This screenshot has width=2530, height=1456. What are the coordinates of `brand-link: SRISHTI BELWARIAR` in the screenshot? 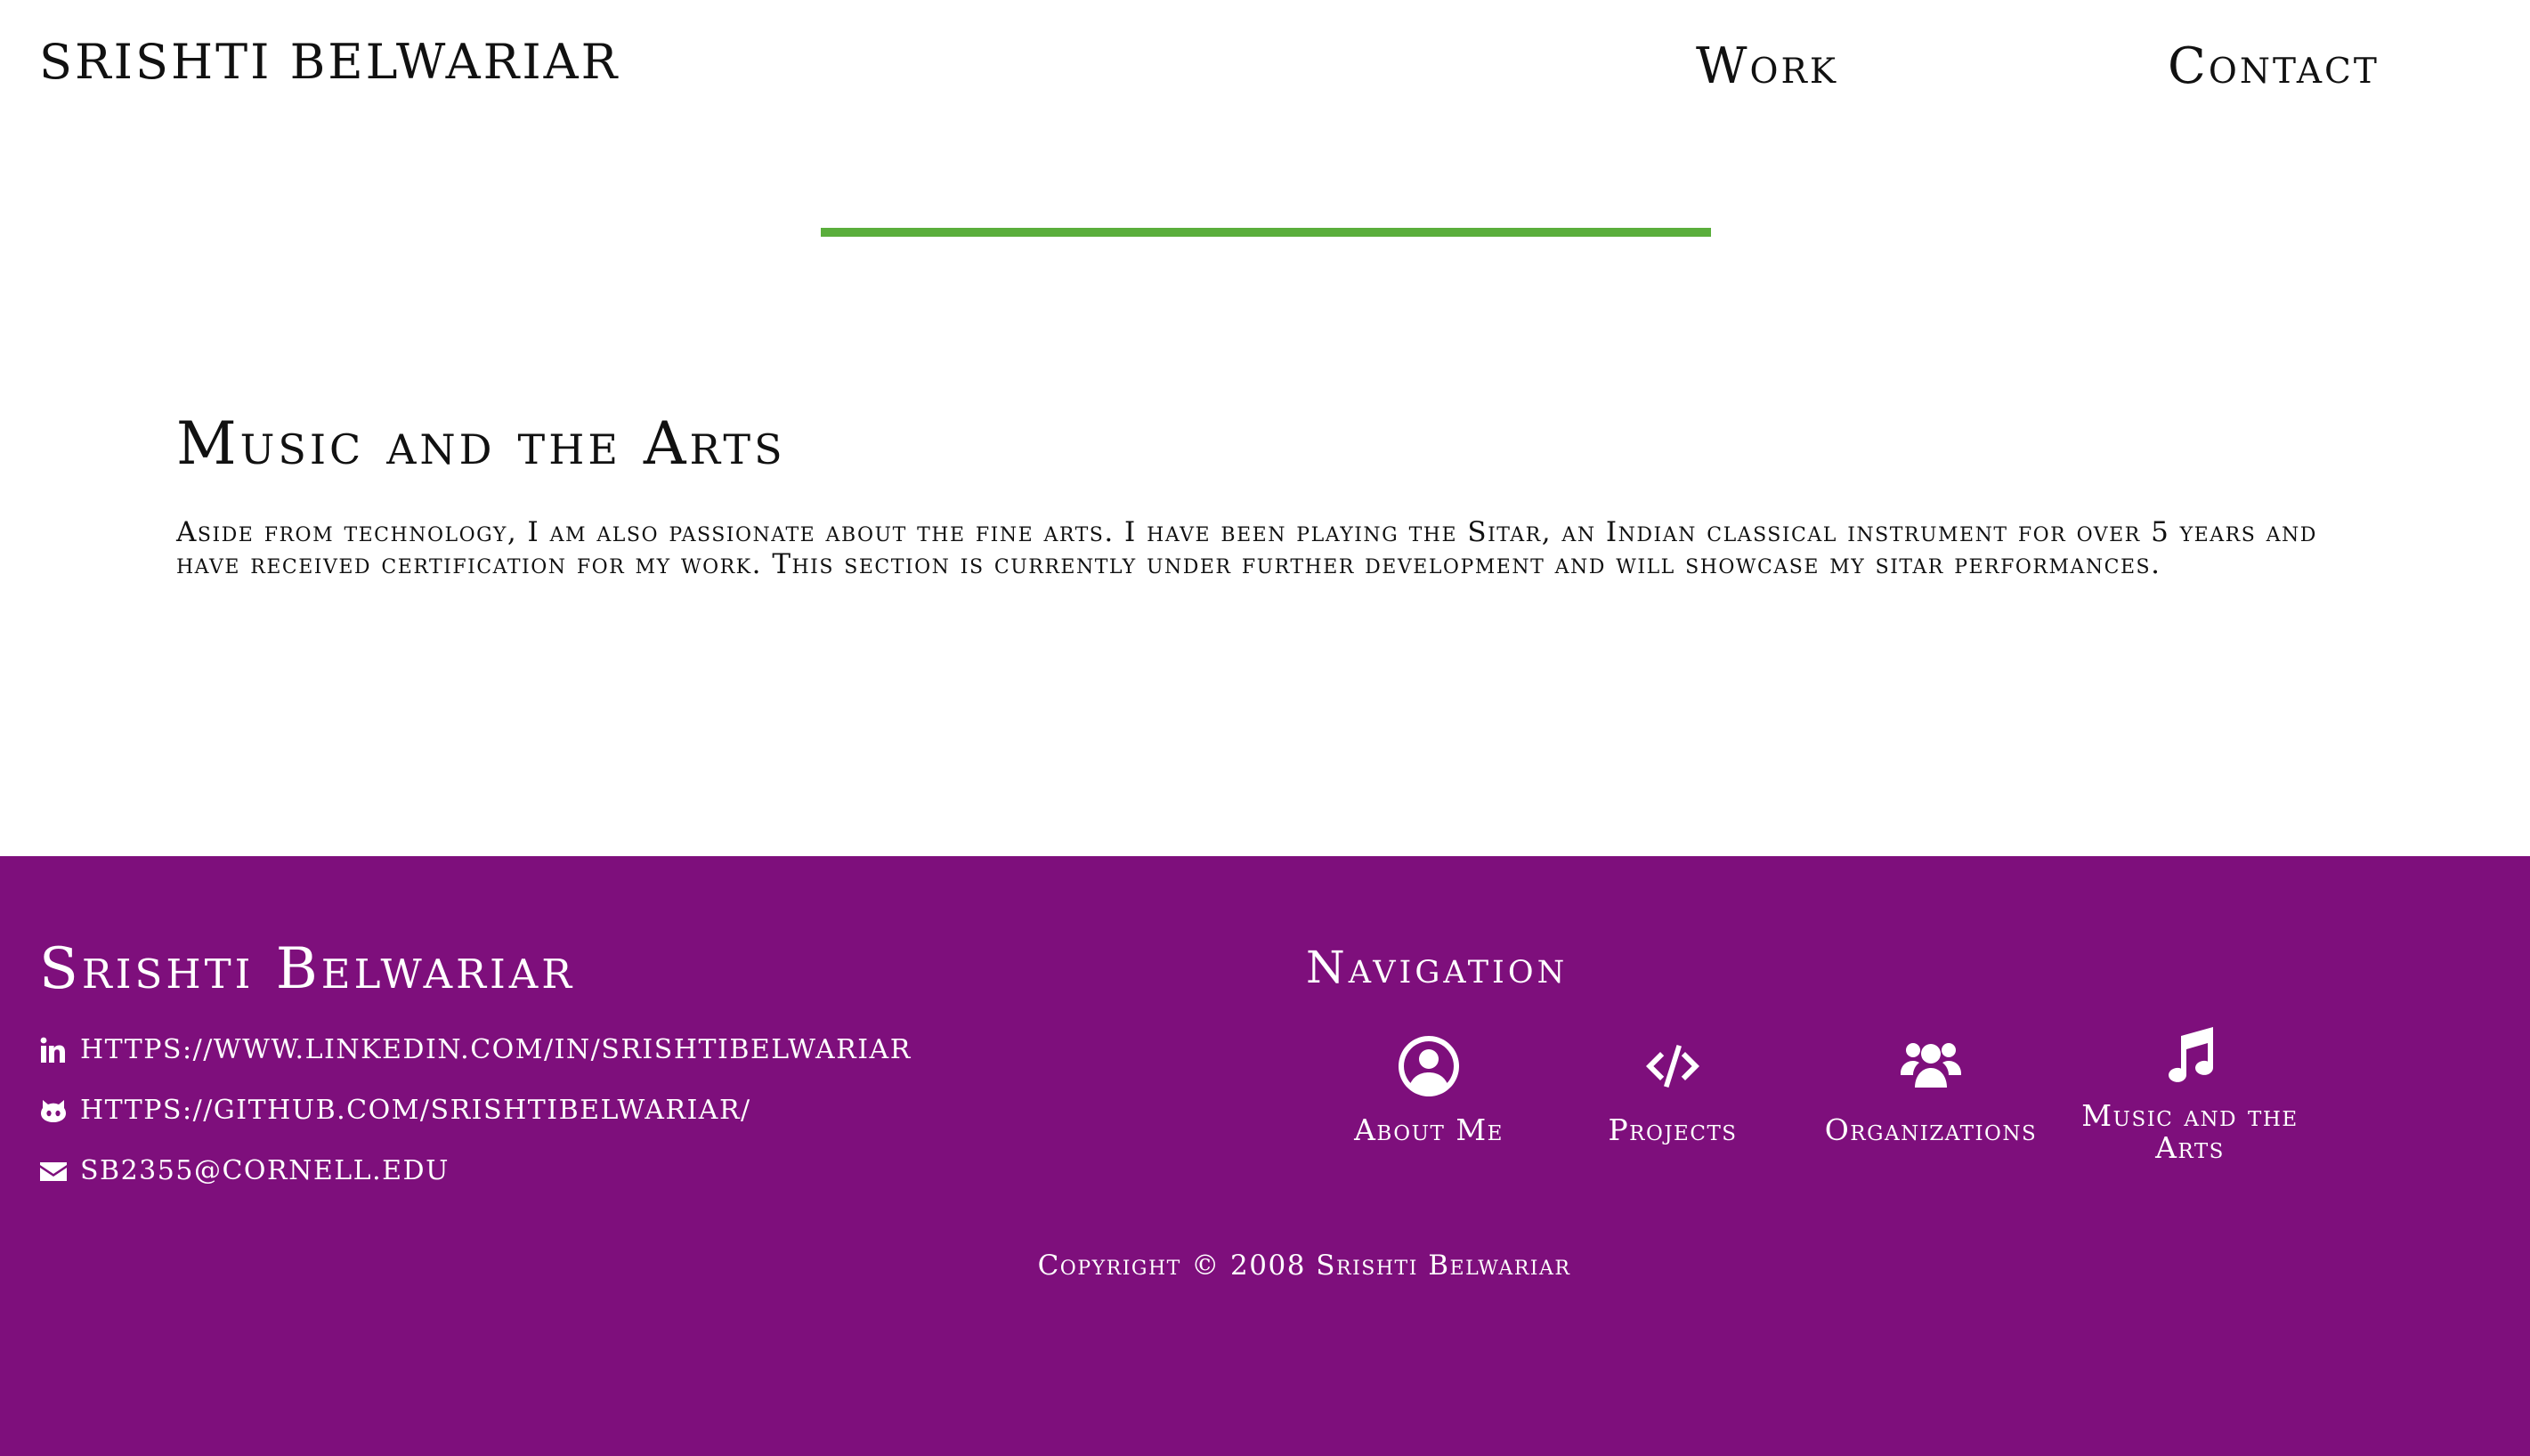 It's located at (329, 62).